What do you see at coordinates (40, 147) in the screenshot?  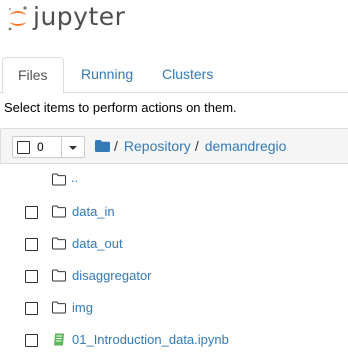 I see `selected-count: 0` at bounding box center [40, 147].